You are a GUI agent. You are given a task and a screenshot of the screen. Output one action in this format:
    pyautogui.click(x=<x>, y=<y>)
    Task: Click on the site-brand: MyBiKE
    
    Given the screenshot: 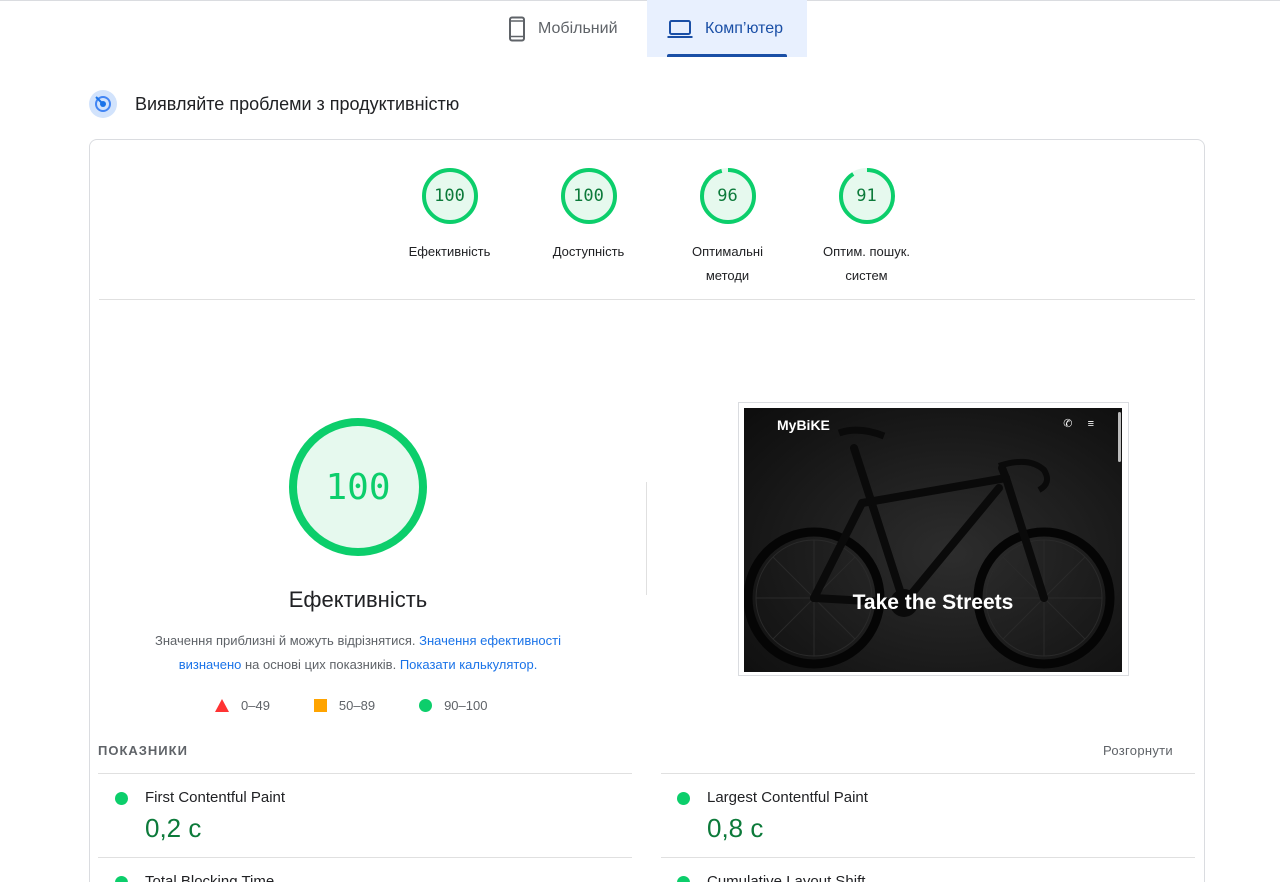 What is the action you would take?
    pyautogui.click(x=803, y=425)
    